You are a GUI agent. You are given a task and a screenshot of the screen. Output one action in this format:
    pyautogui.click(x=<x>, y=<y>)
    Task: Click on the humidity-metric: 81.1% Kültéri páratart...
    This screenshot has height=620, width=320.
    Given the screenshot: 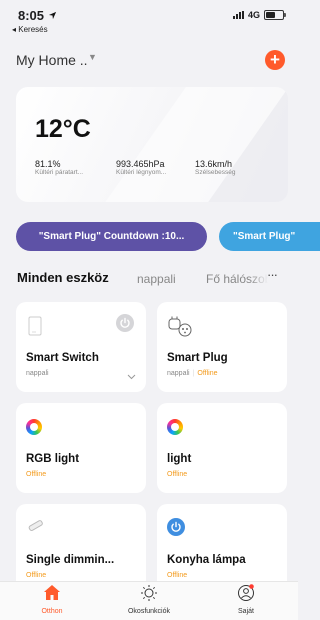 What is the action you would take?
    pyautogui.click(x=59, y=167)
    